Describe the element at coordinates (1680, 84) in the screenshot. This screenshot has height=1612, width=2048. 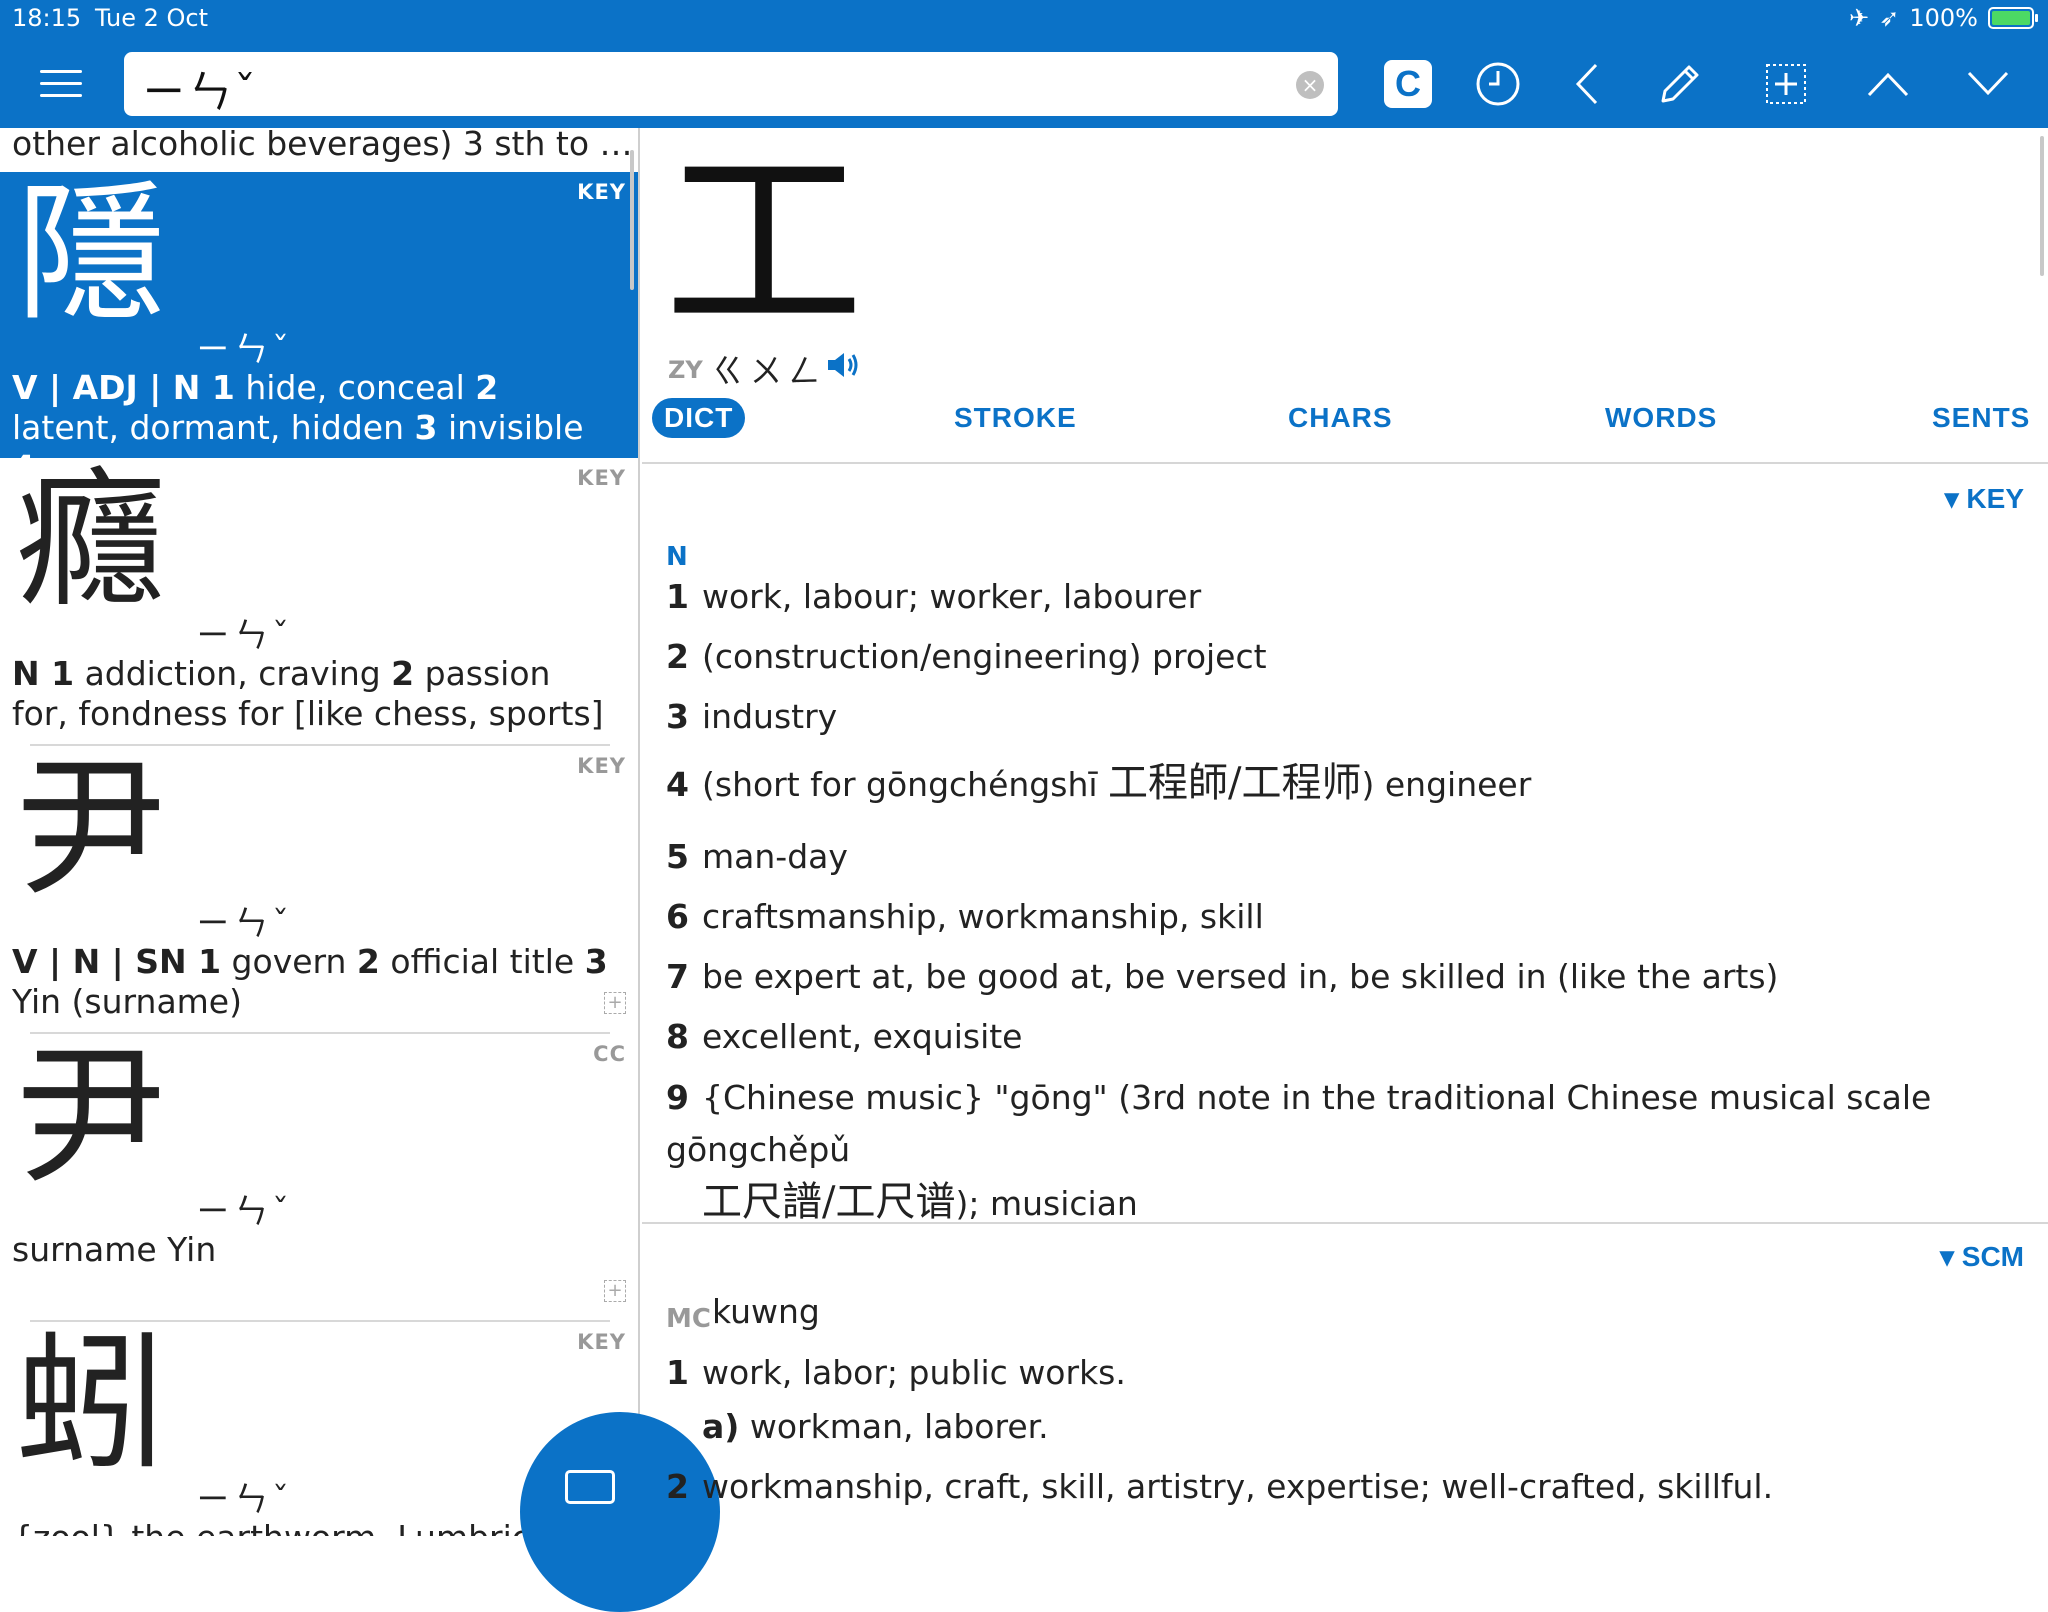
I see `pencil-icon` at that location.